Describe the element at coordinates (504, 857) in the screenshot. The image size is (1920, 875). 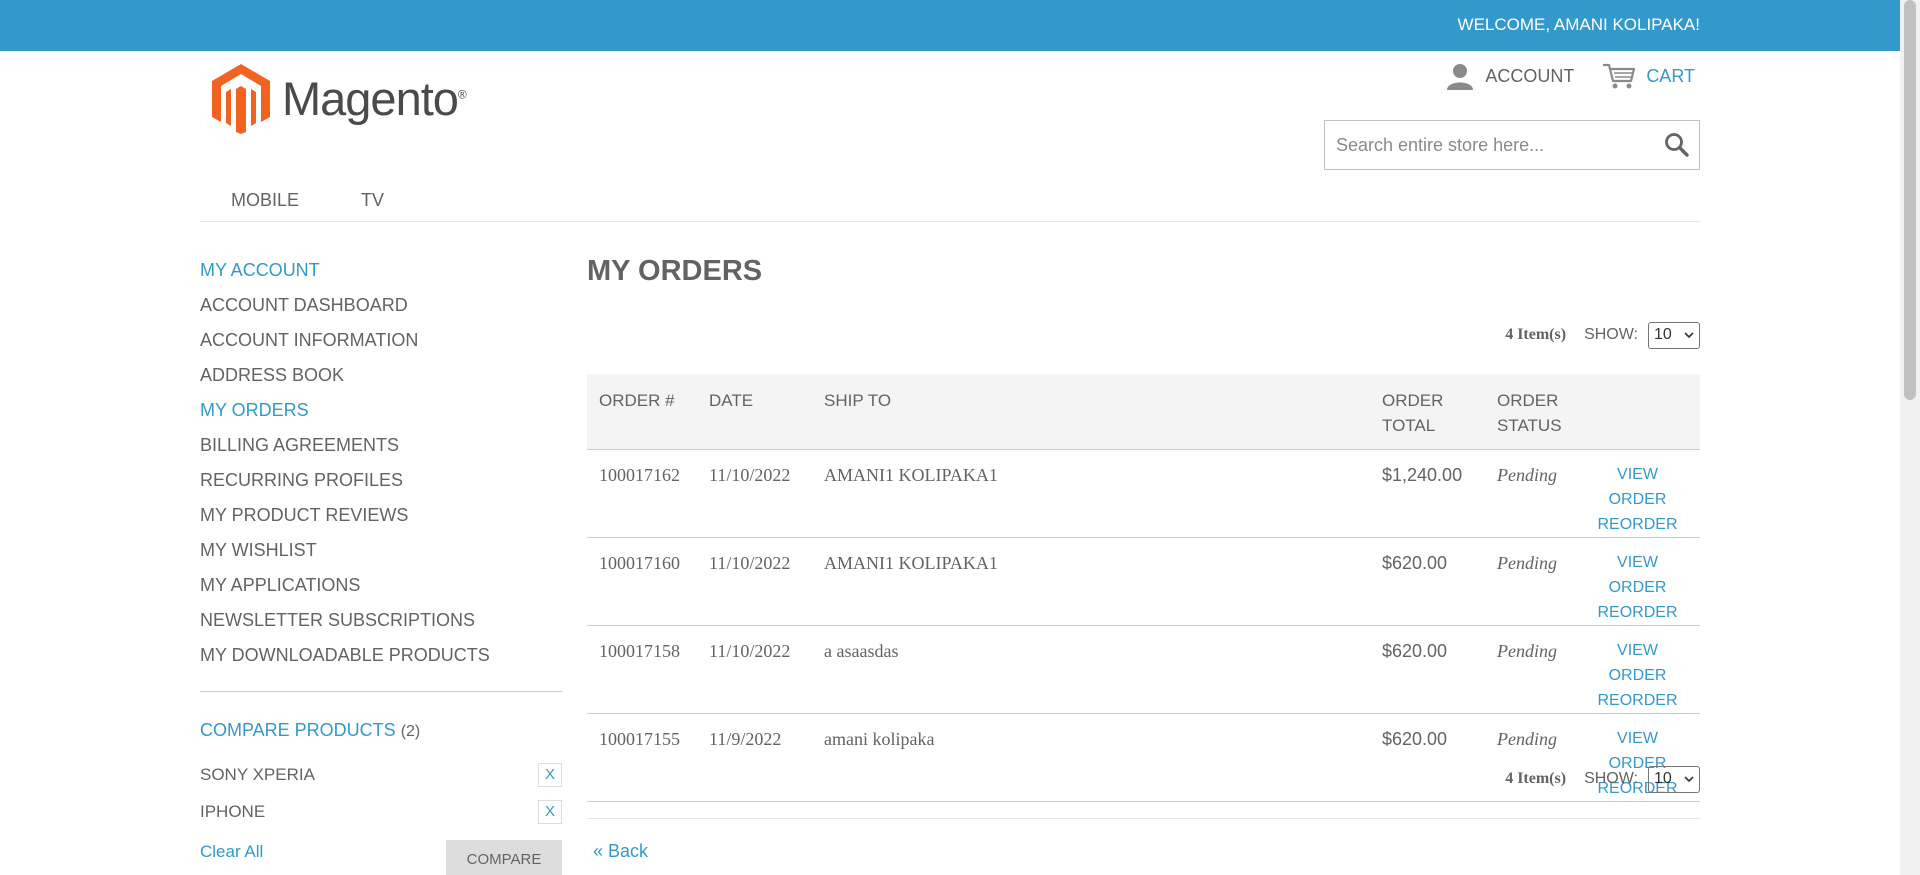
I see `compare-button: COMPARE` at that location.